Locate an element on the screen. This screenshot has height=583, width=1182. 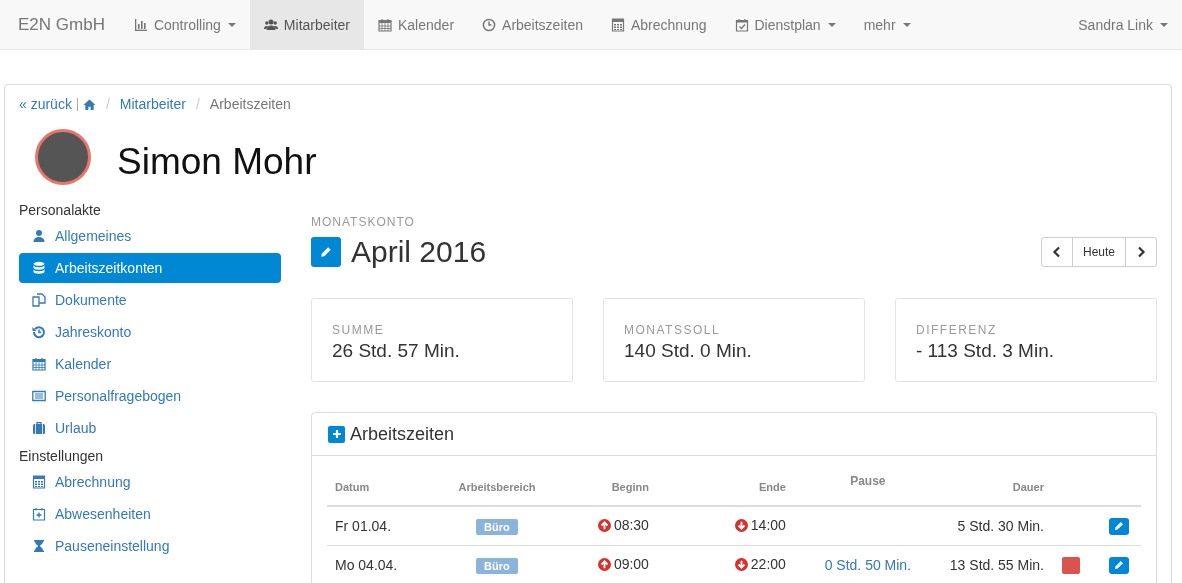
nav-link: Kalender is located at coordinates (416, 24).